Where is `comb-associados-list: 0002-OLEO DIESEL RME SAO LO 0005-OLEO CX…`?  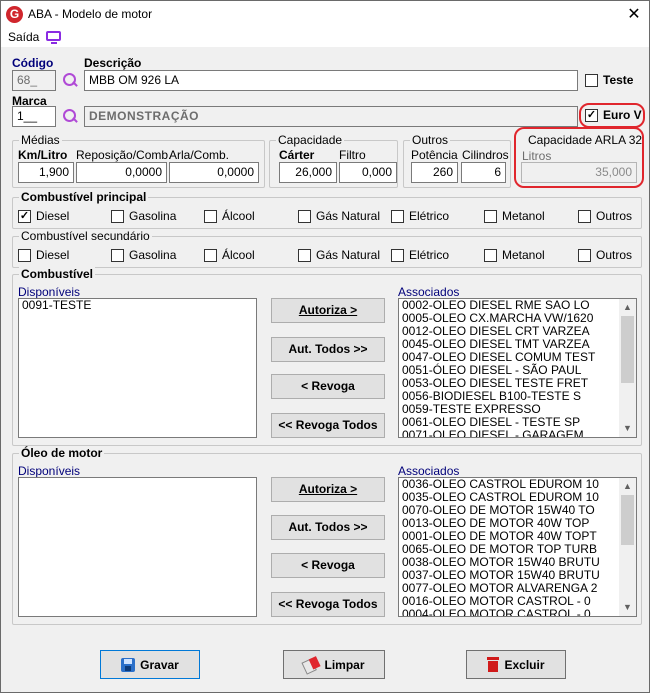
comb-associados-list: 0002-OLEO DIESEL RME SAO LO 0005-OLEO CX… is located at coordinates (517, 368).